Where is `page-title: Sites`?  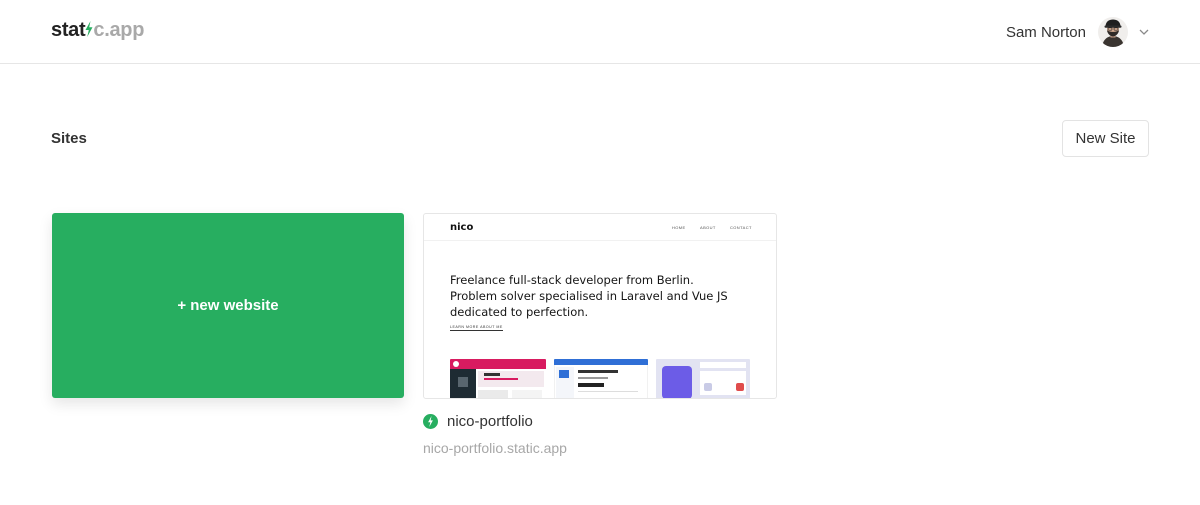
page-title: Sites is located at coordinates (69, 138).